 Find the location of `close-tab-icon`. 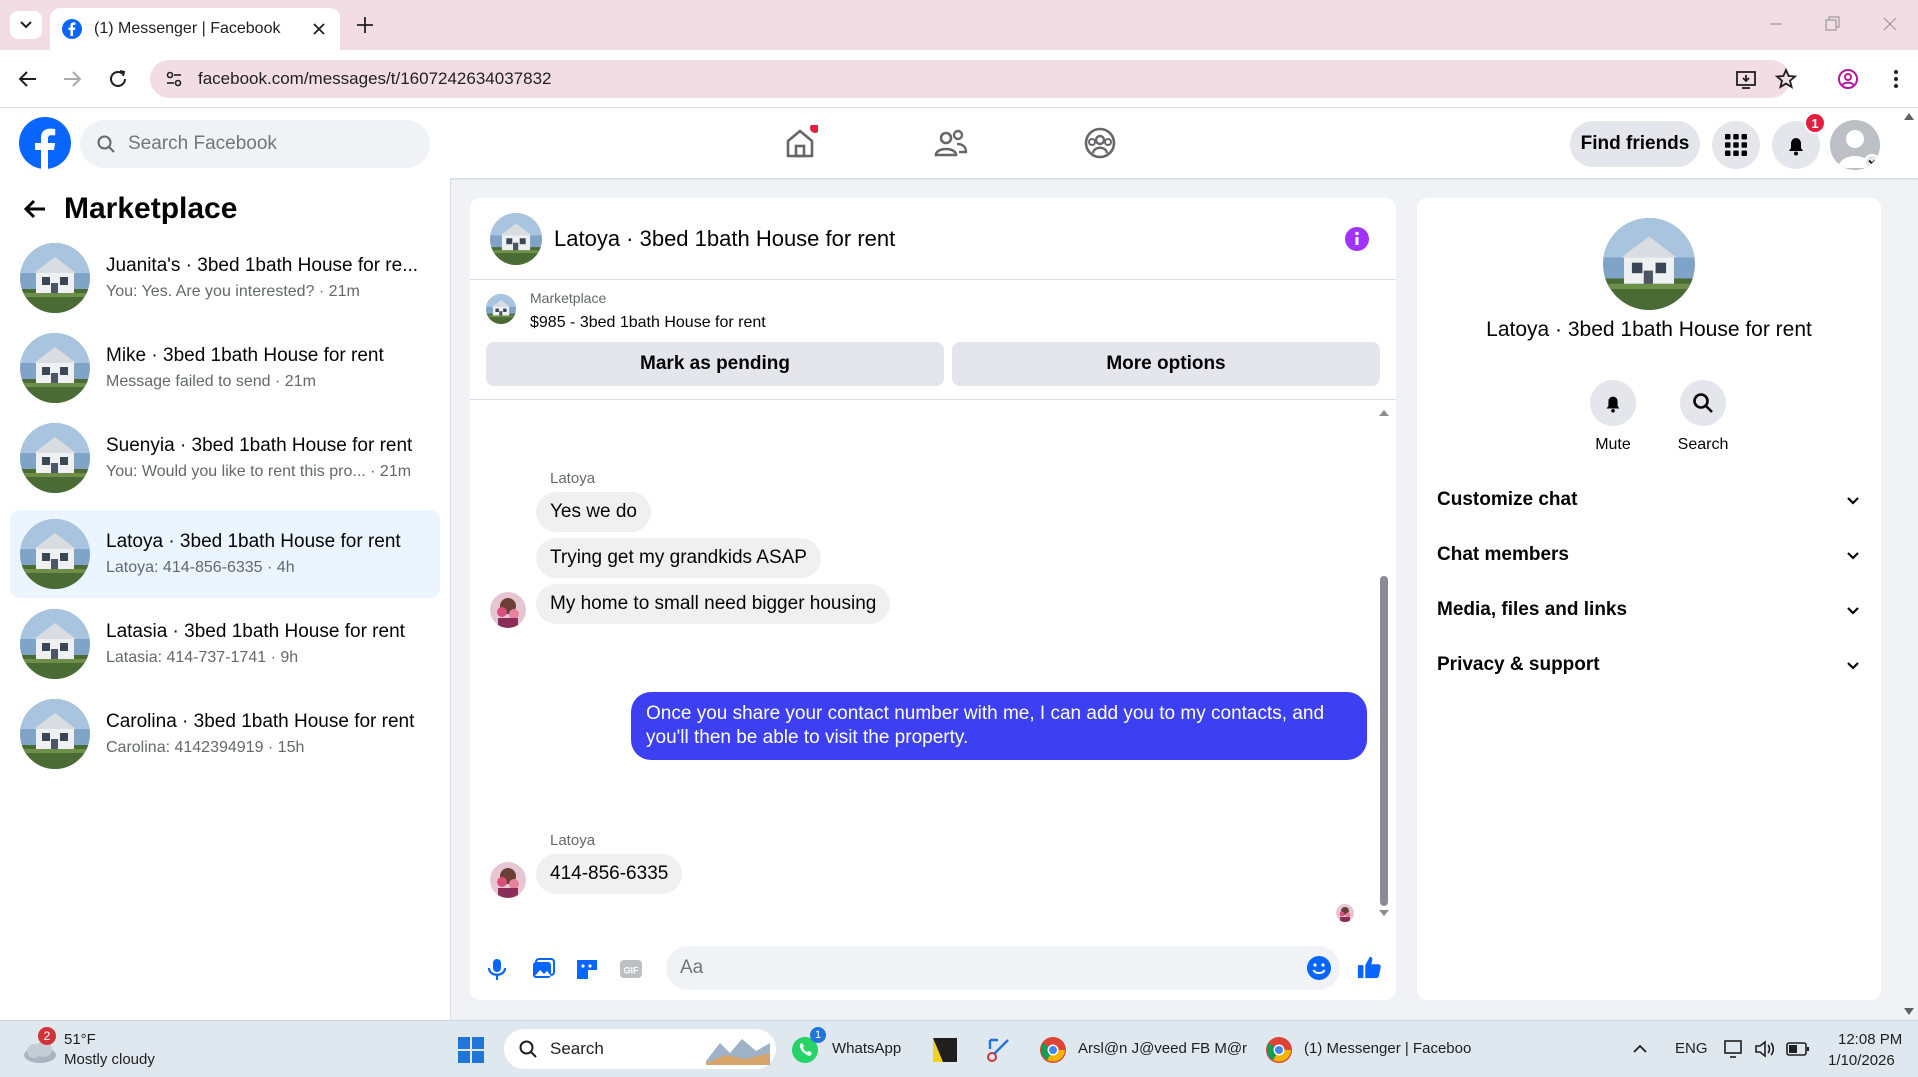

close-tab-icon is located at coordinates (319, 29).